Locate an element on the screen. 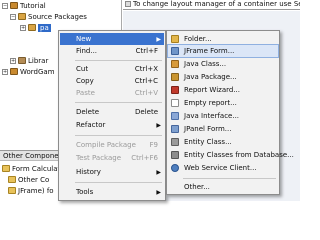 The height and width of the screenshot is (240, 320). menu-item-shortcut: Ctrl+V is located at coordinates (146, 93).